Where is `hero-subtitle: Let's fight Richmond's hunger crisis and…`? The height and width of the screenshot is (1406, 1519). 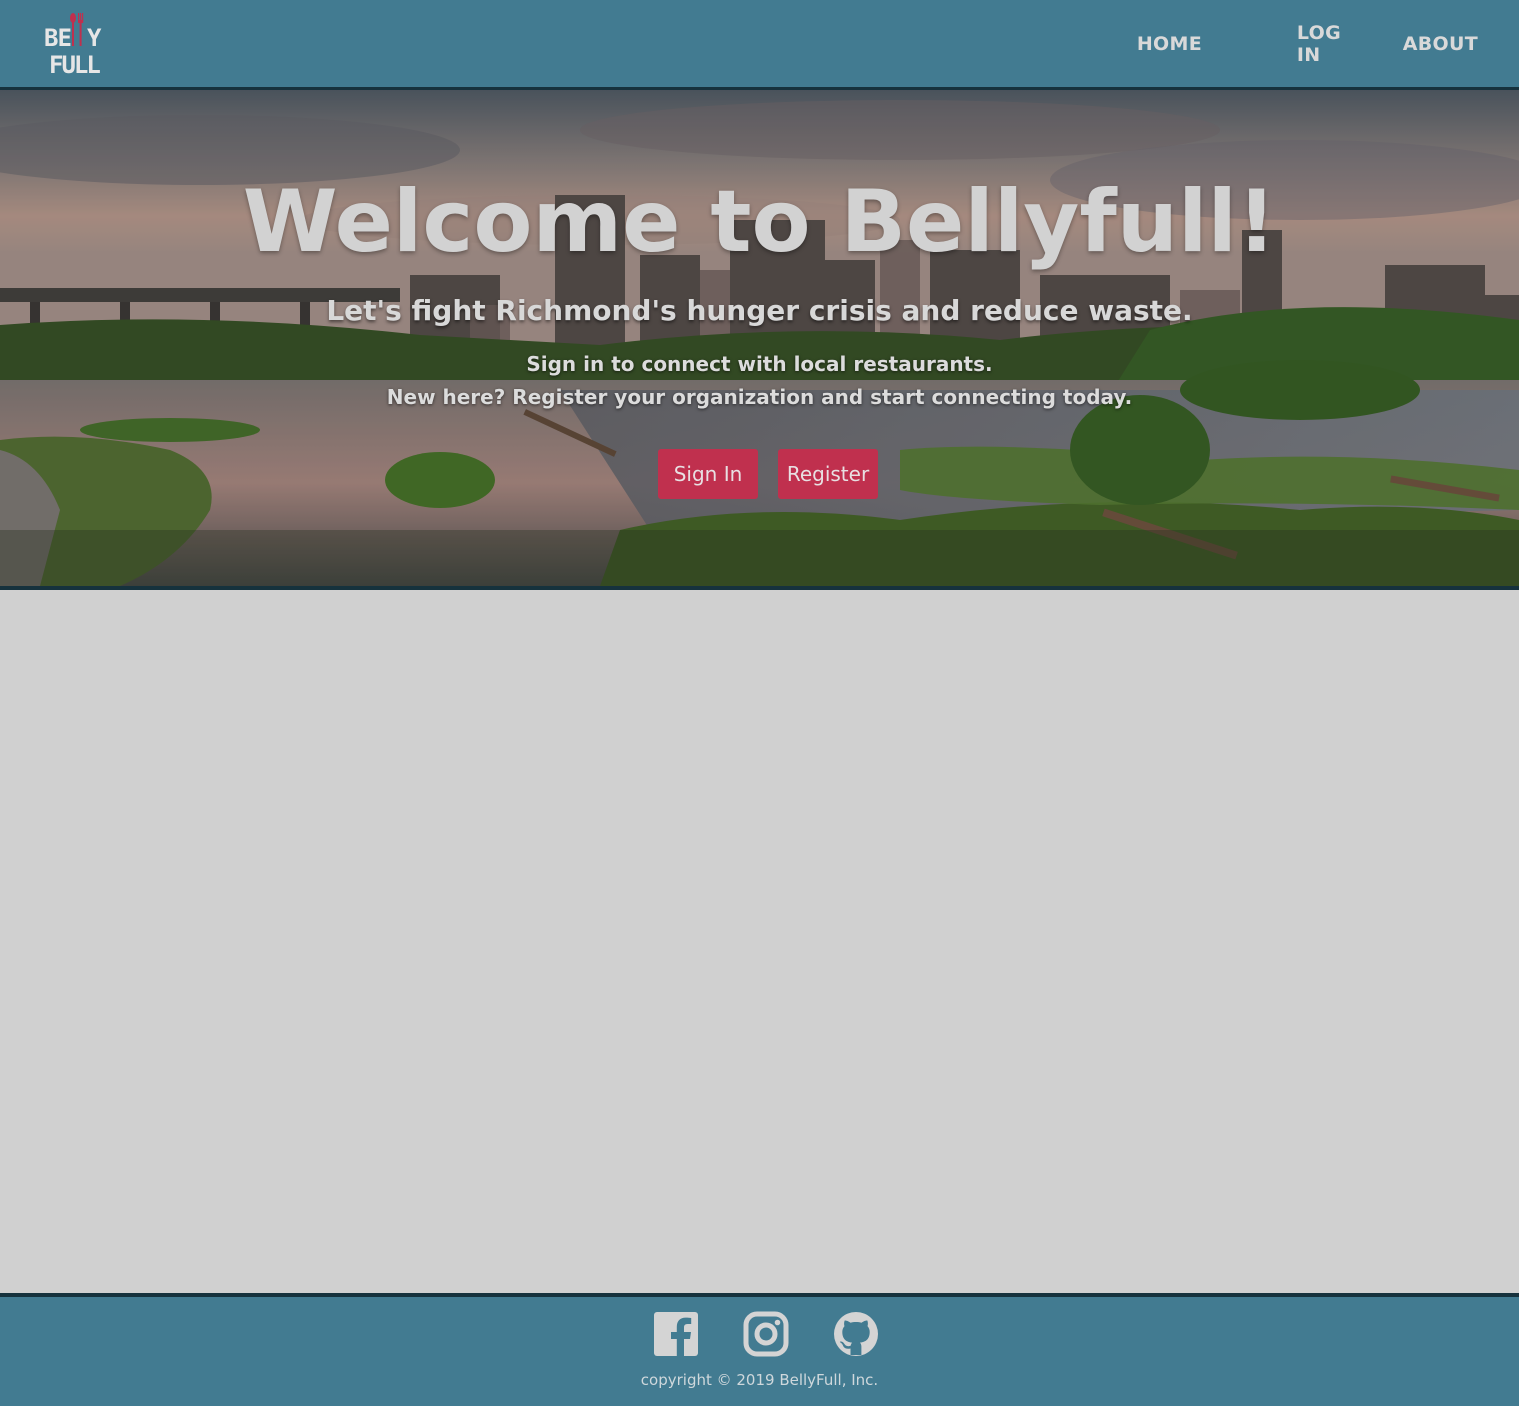
hero-subtitle: Let's fight Richmond's hunger crisis and… is located at coordinates (759, 310).